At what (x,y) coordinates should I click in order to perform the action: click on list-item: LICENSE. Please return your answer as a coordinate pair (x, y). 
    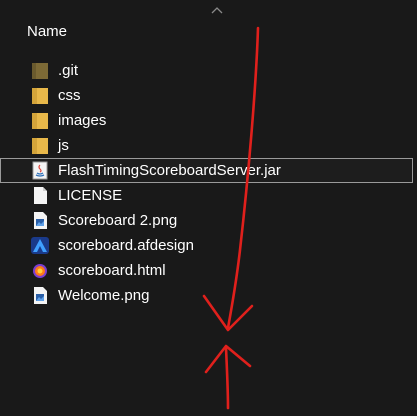
    Looking at the image, I should click on (206, 195).